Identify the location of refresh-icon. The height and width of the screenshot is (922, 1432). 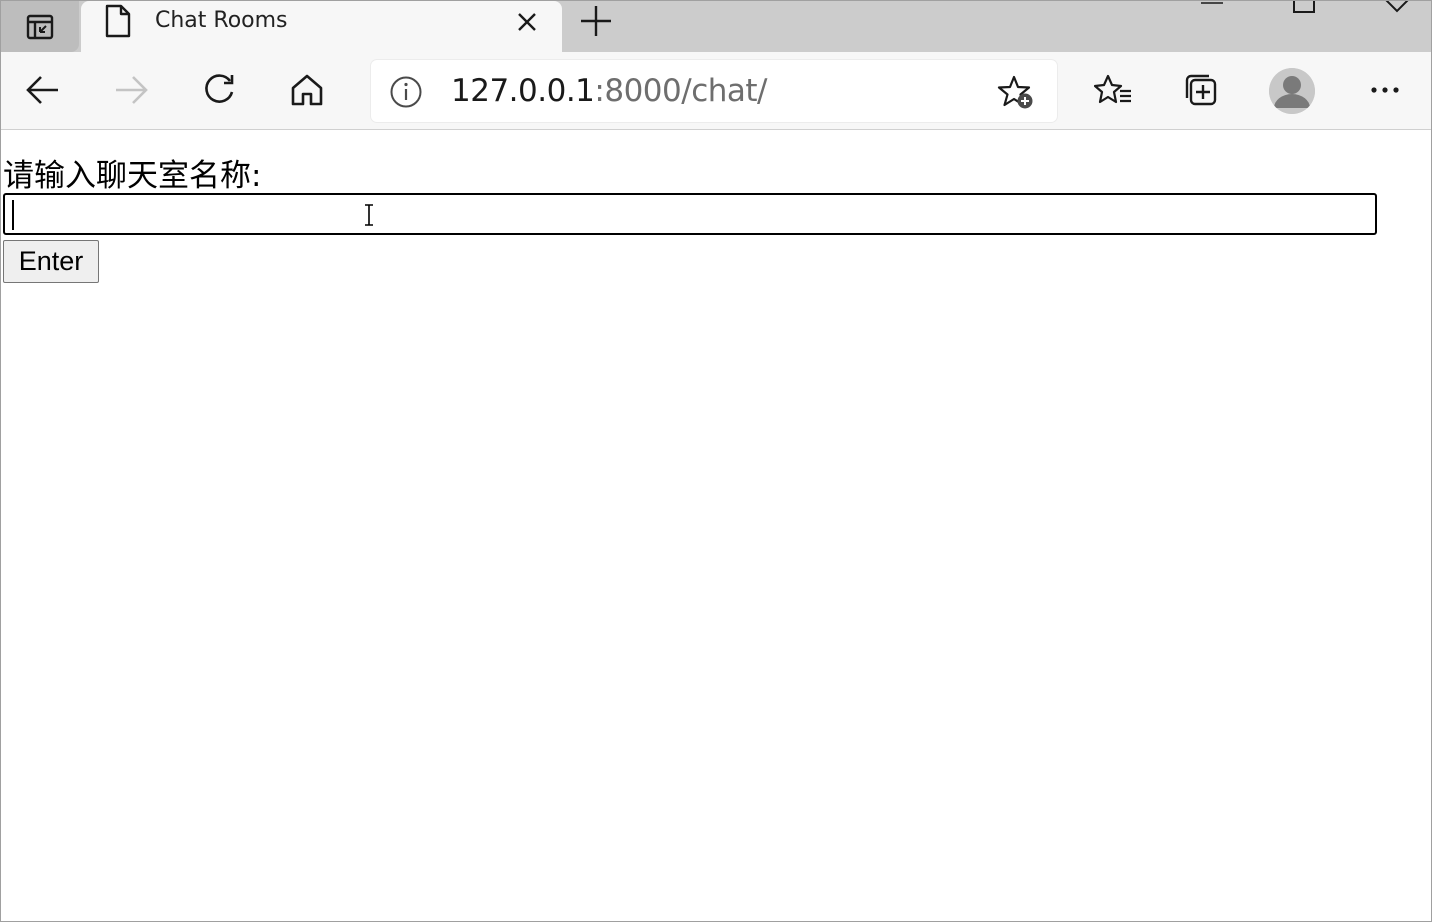
(219, 88).